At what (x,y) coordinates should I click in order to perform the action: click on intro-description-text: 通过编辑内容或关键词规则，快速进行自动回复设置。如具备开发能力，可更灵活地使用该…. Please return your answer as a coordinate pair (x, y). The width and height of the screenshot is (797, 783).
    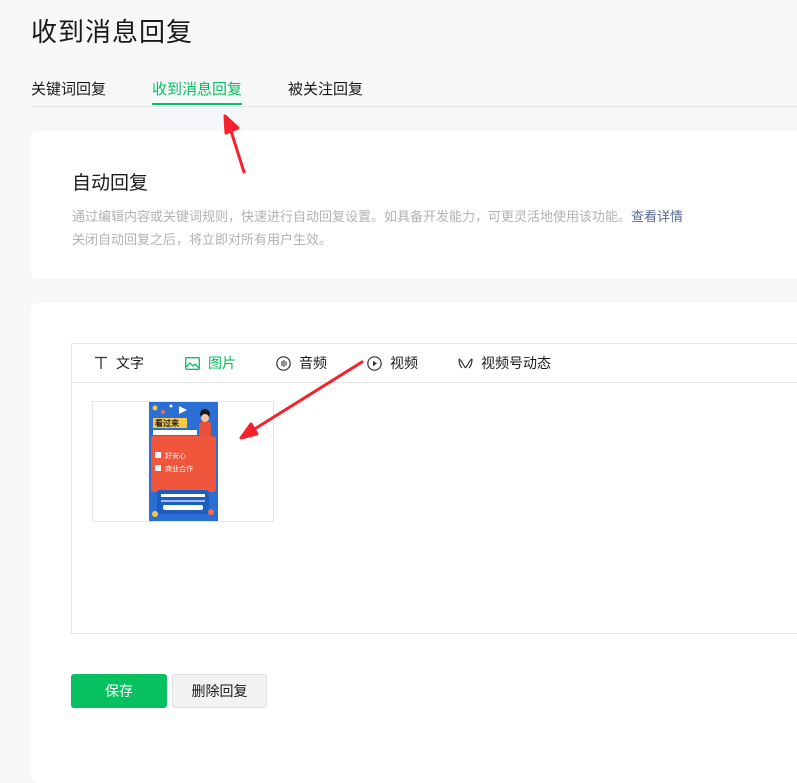
    Looking at the image, I should click on (352, 217).